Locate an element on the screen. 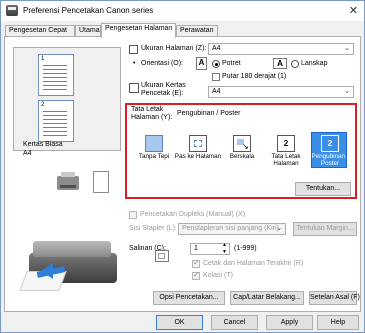 This screenshot has height=333, width=365. layout-option-label: Pengubinan / Poster is located at coordinates (330, 160).